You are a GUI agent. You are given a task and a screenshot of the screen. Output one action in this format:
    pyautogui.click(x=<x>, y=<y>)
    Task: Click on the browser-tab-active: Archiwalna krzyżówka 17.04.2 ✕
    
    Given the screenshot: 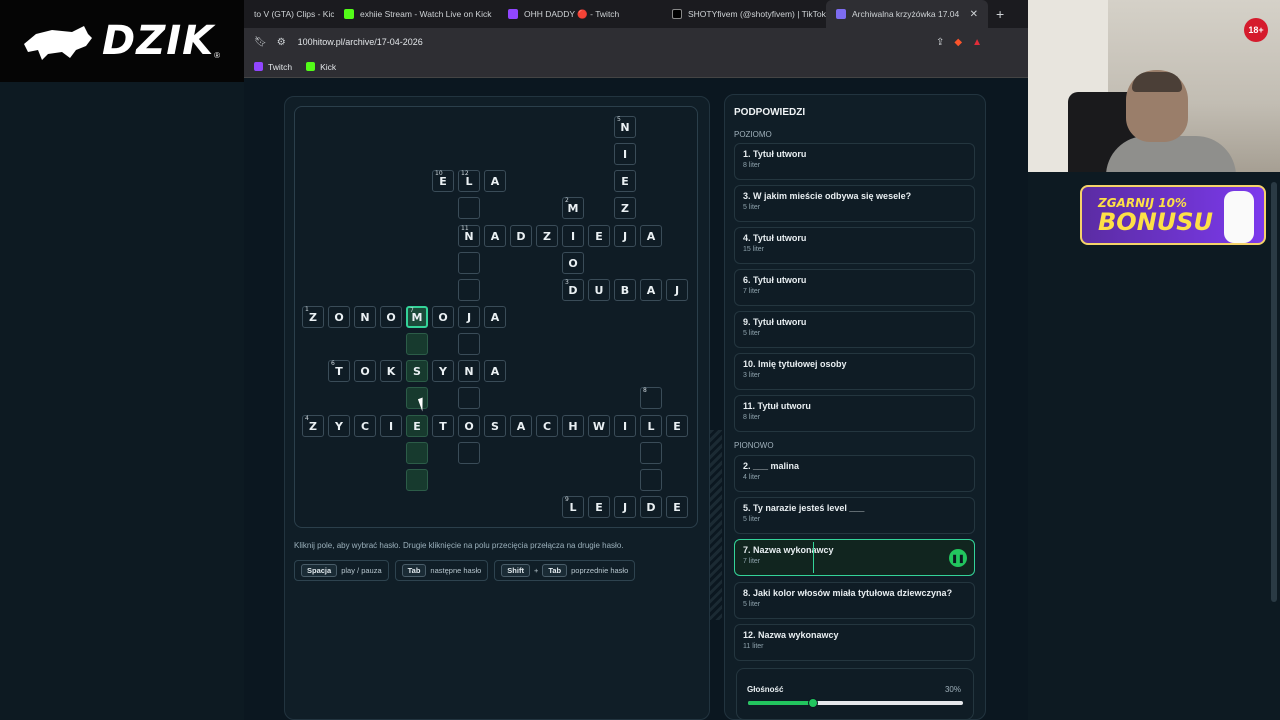 What is the action you would take?
    pyautogui.click(x=907, y=14)
    